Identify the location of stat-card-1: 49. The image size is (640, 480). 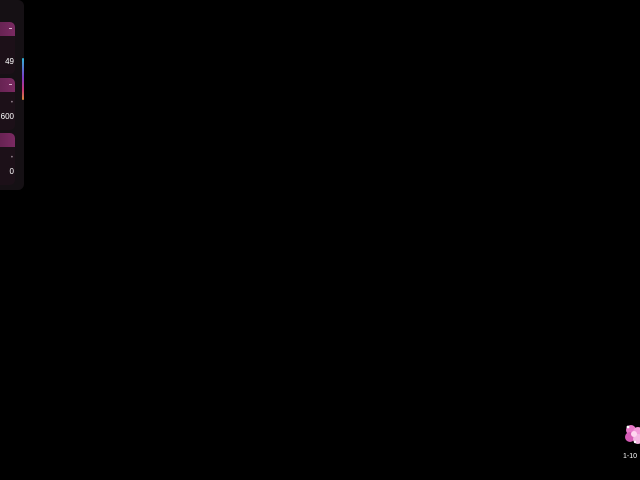
(7, 48).